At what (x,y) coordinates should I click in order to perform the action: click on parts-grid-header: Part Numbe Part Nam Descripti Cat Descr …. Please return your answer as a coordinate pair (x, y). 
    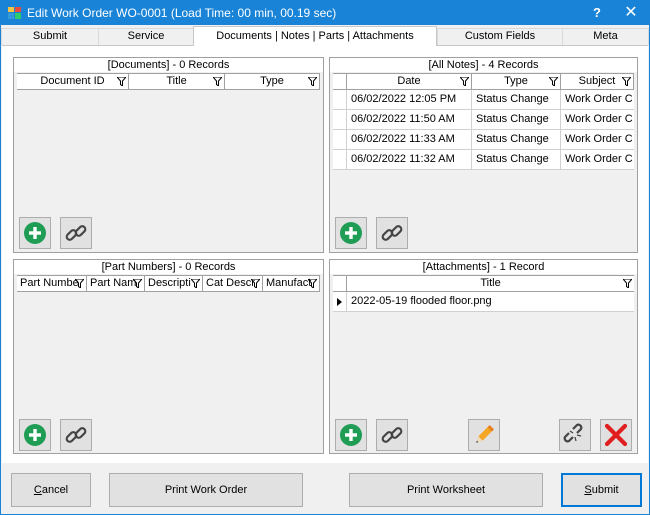
    Looking at the image, I should click on (168, 283).